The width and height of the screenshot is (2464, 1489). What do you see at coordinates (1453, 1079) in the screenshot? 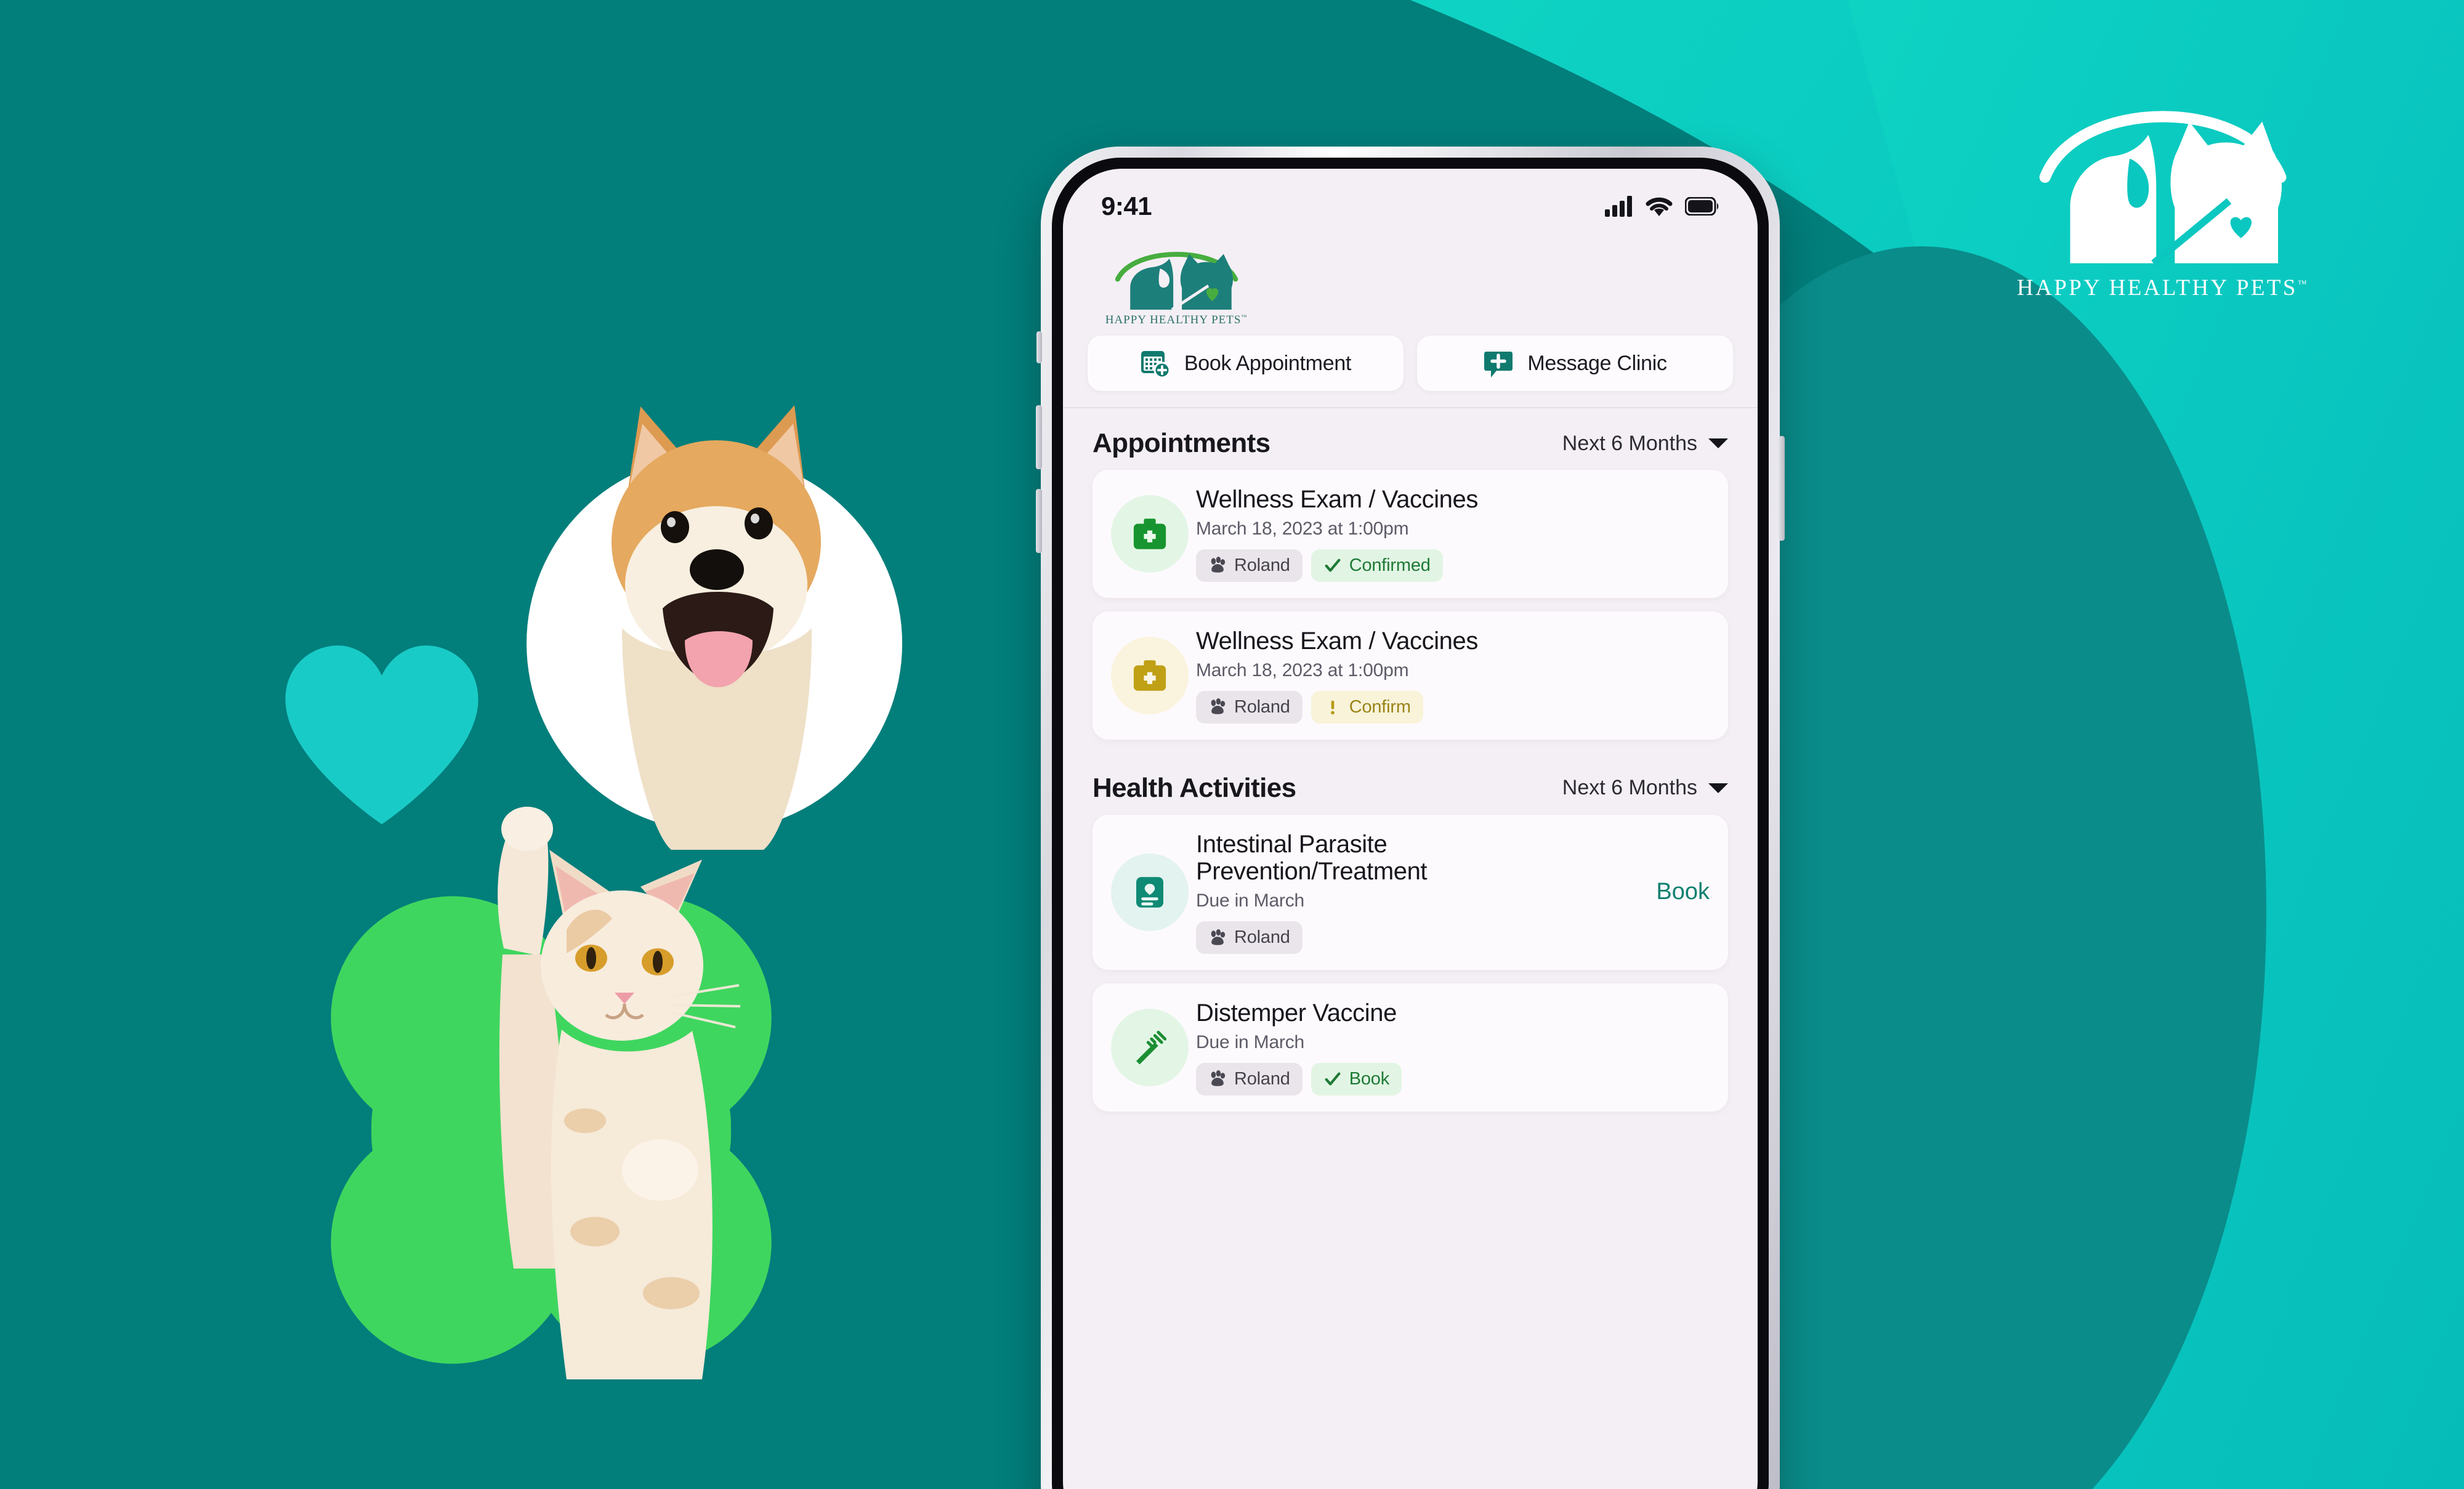
I see `health-activity-chips: Roland Book` at bounding box center [1453, 1079].